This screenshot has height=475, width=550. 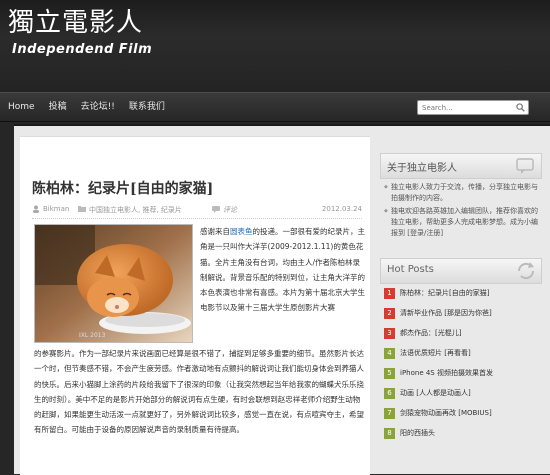 I want to click on hot-post-rank: 5, so click(x=389, y=373).